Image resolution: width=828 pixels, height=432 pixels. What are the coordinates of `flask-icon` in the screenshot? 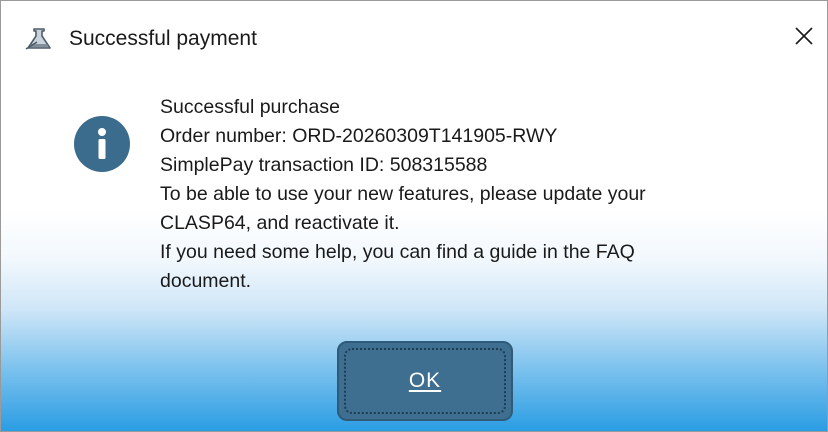 It's located at (40, 39).